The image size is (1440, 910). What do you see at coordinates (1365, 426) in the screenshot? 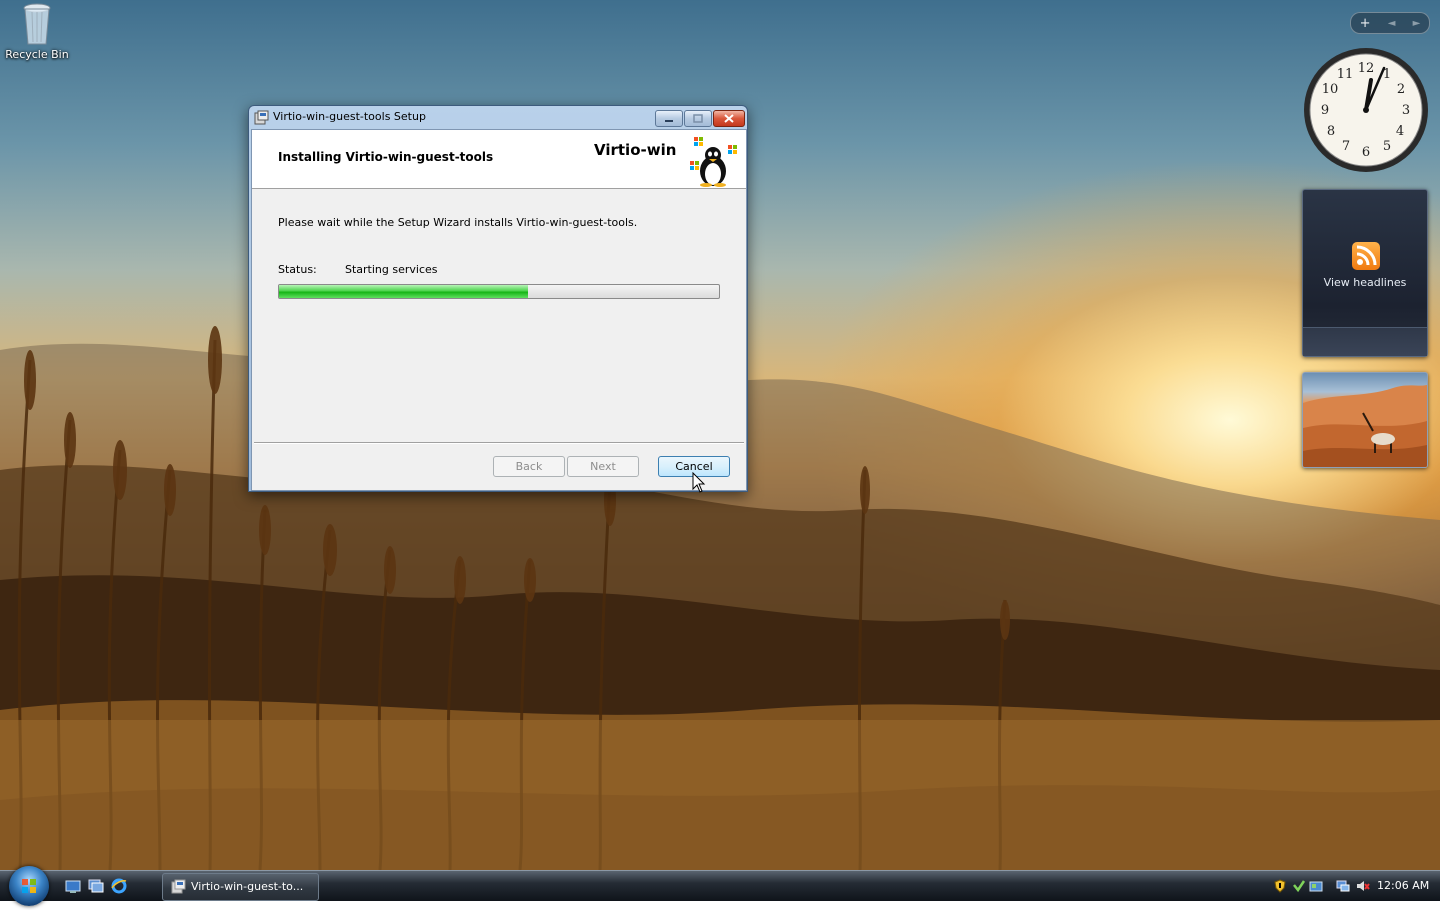
I see `slideshow-image` at bounding box center [1365, 426].